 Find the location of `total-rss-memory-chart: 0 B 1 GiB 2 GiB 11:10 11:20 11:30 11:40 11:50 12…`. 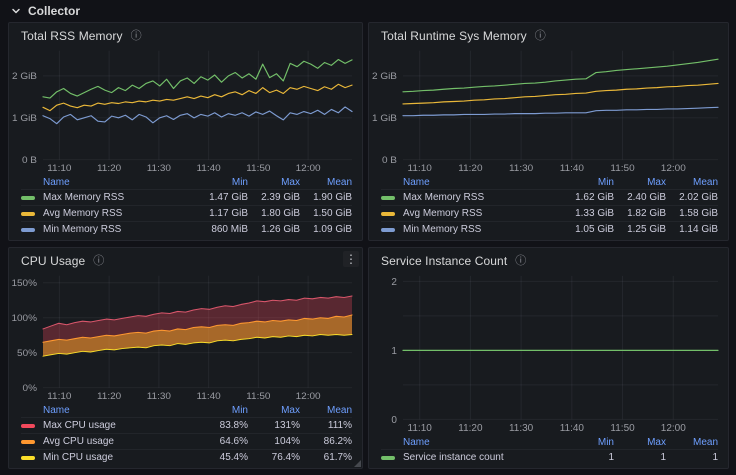

total-rss-memory-chart: 0 B 1 GiB 2 GiB 11:10 11:20 11:30 11:40 11:50 12… is located at coordinates (185, 110).